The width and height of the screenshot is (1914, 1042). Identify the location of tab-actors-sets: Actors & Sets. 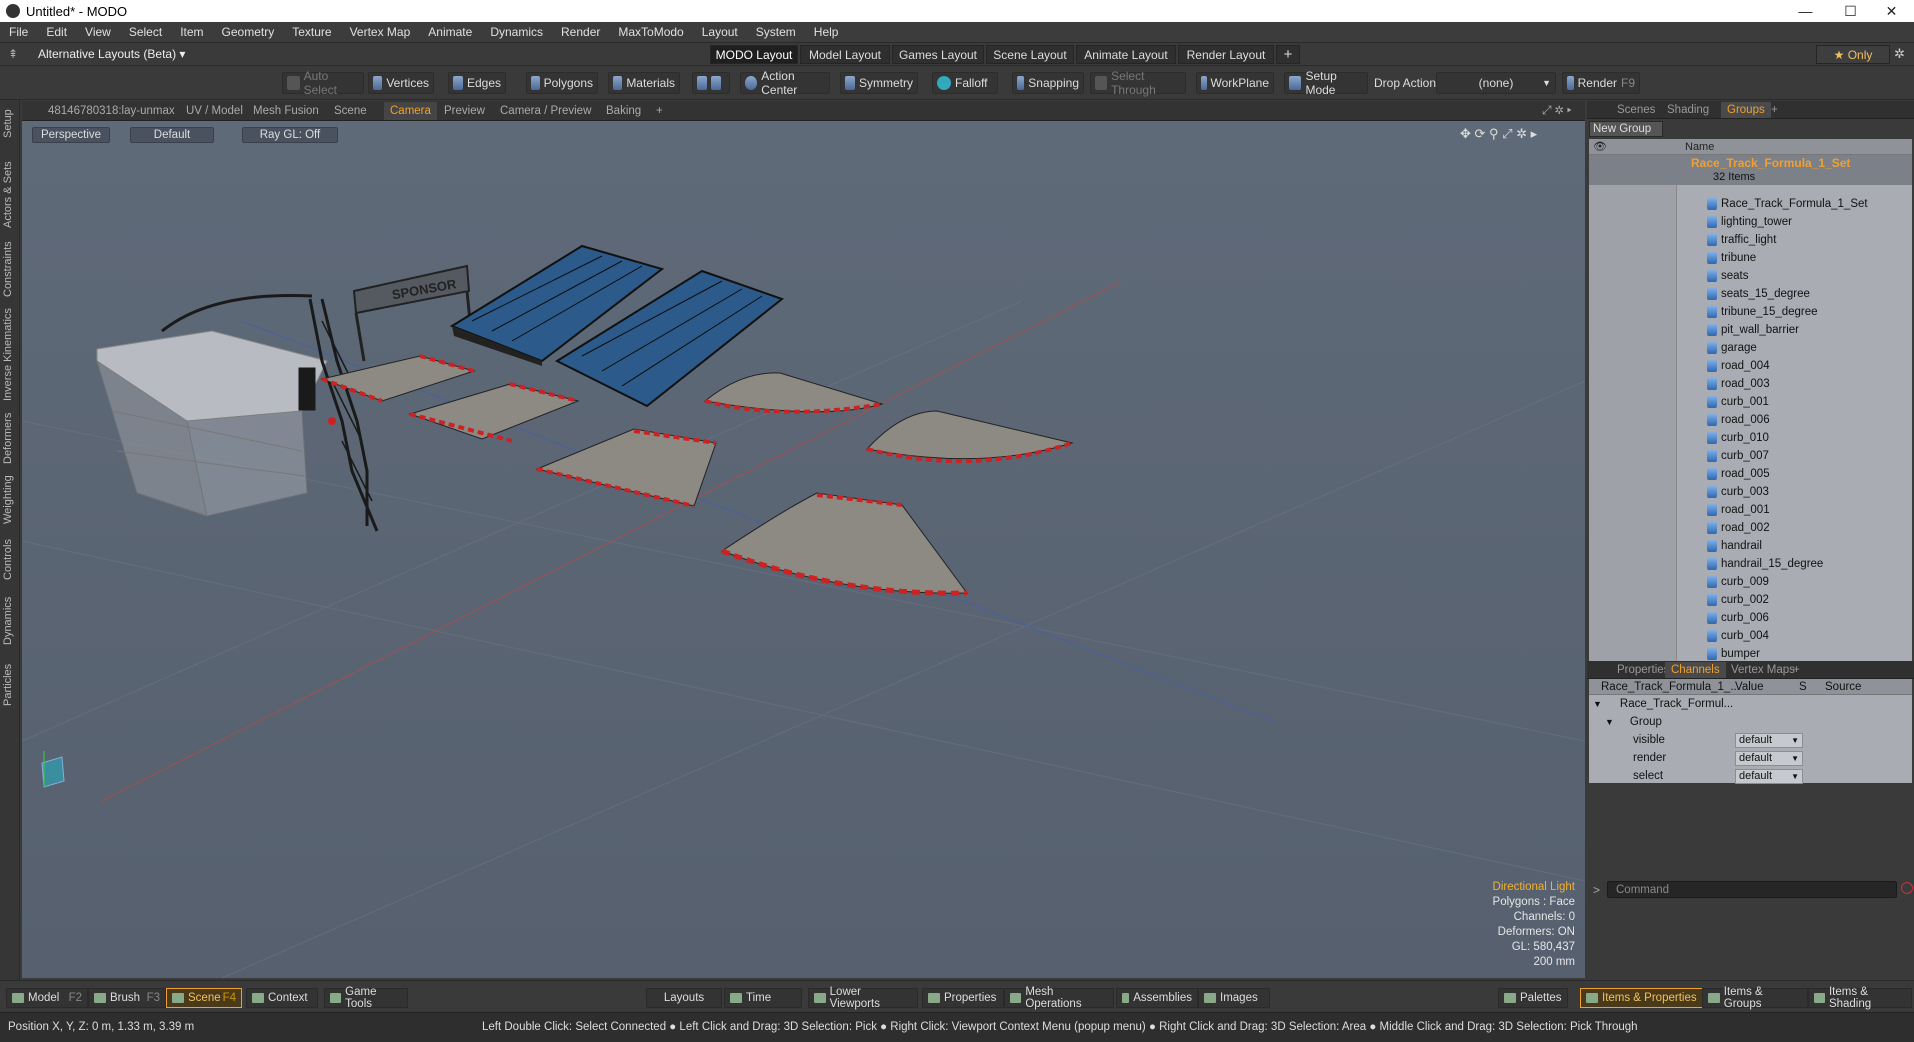
(10, 195).